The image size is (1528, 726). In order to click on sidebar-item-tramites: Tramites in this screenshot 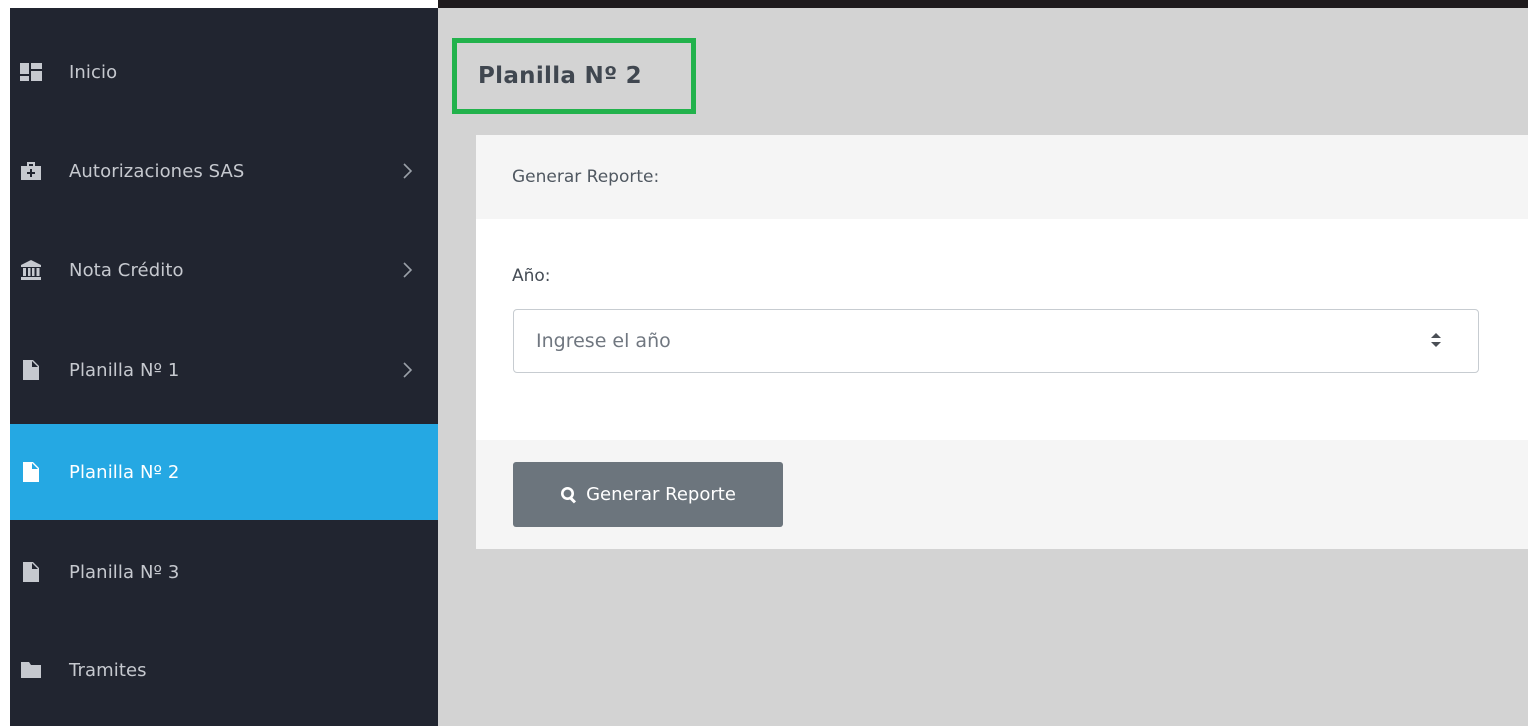, I will do `click(224, 670)`.